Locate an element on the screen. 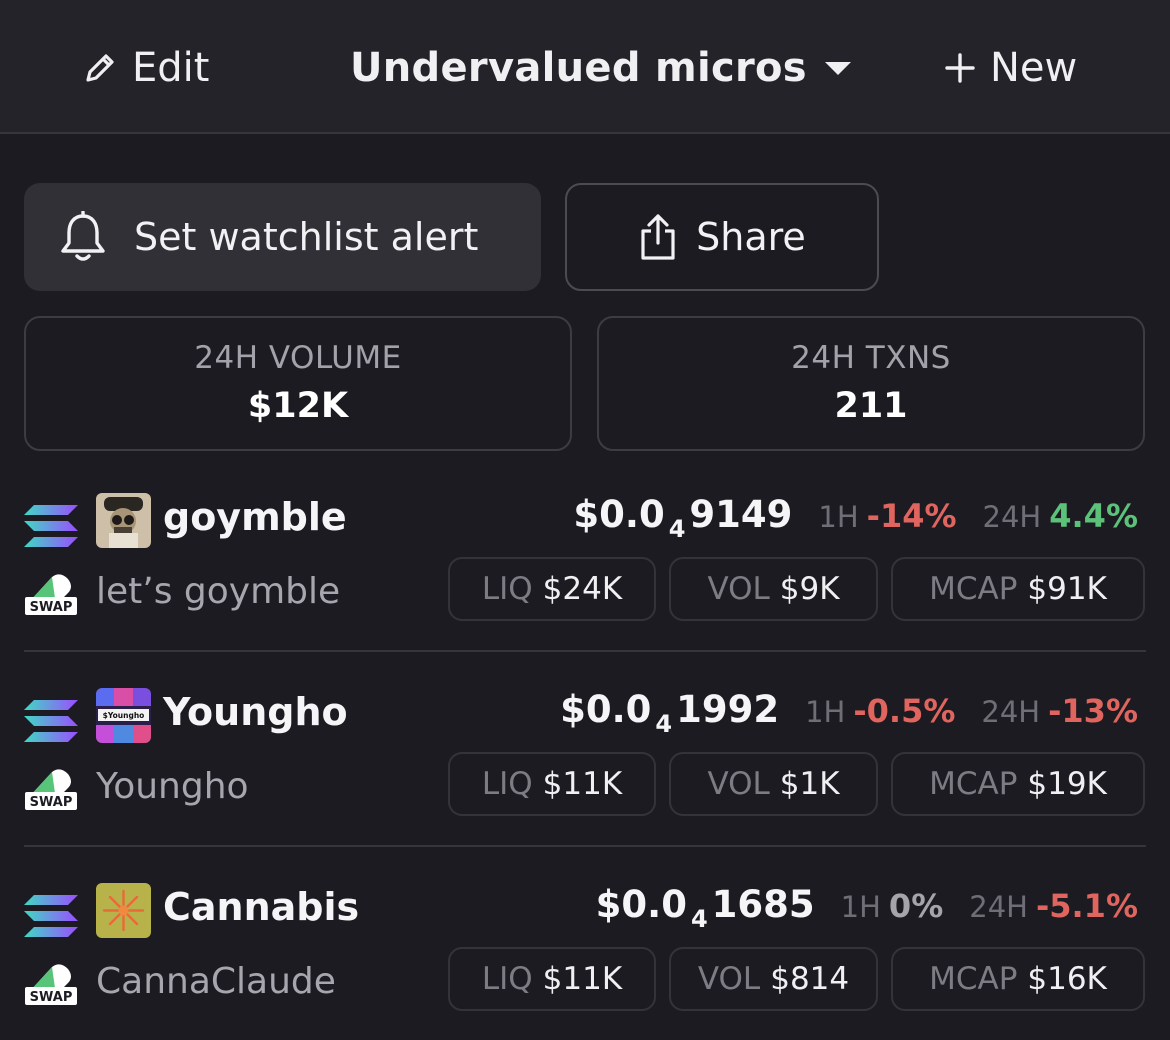 This screenshot has height=1040, width=1170. watchlist-header: Edit Undervalued micros New is located at coordinates (585, 67).